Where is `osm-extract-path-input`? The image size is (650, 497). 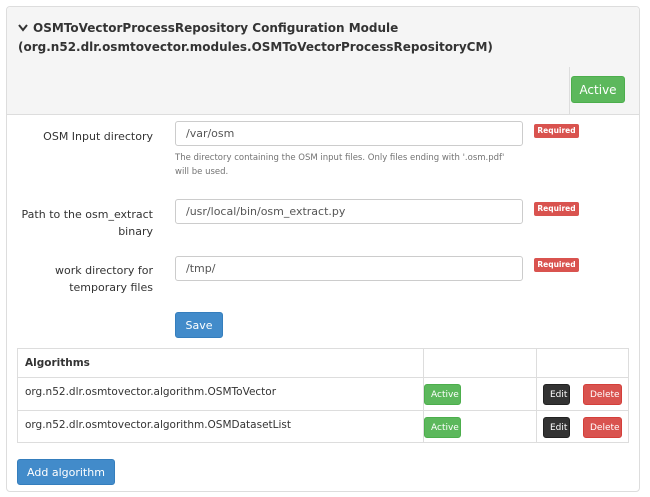
osm-extract-path-input is located at coordinates (349, 211).